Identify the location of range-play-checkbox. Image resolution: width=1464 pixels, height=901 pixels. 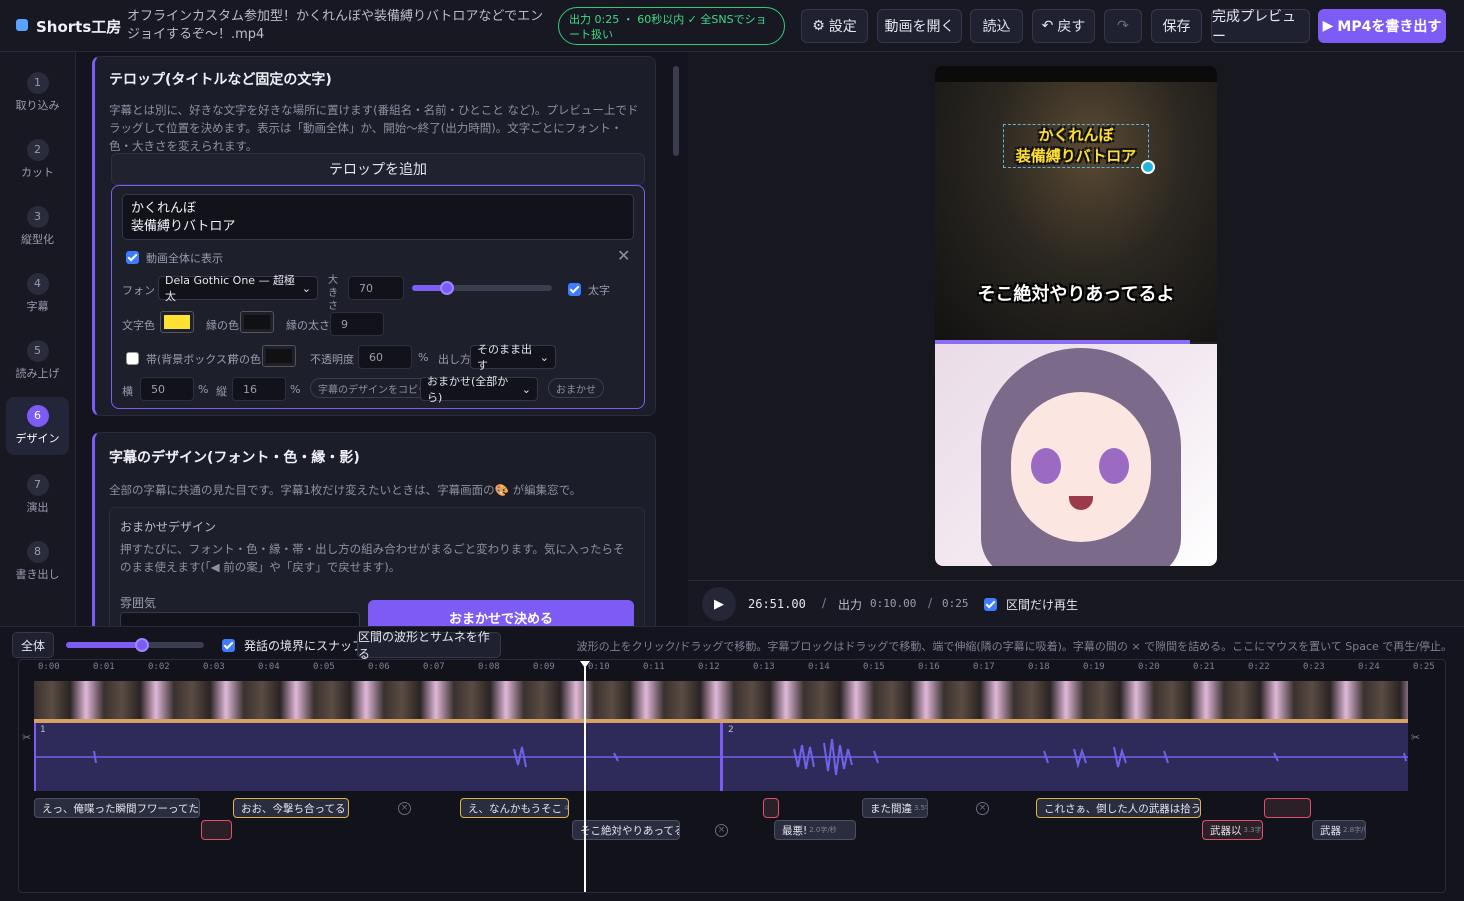
(990, 604).